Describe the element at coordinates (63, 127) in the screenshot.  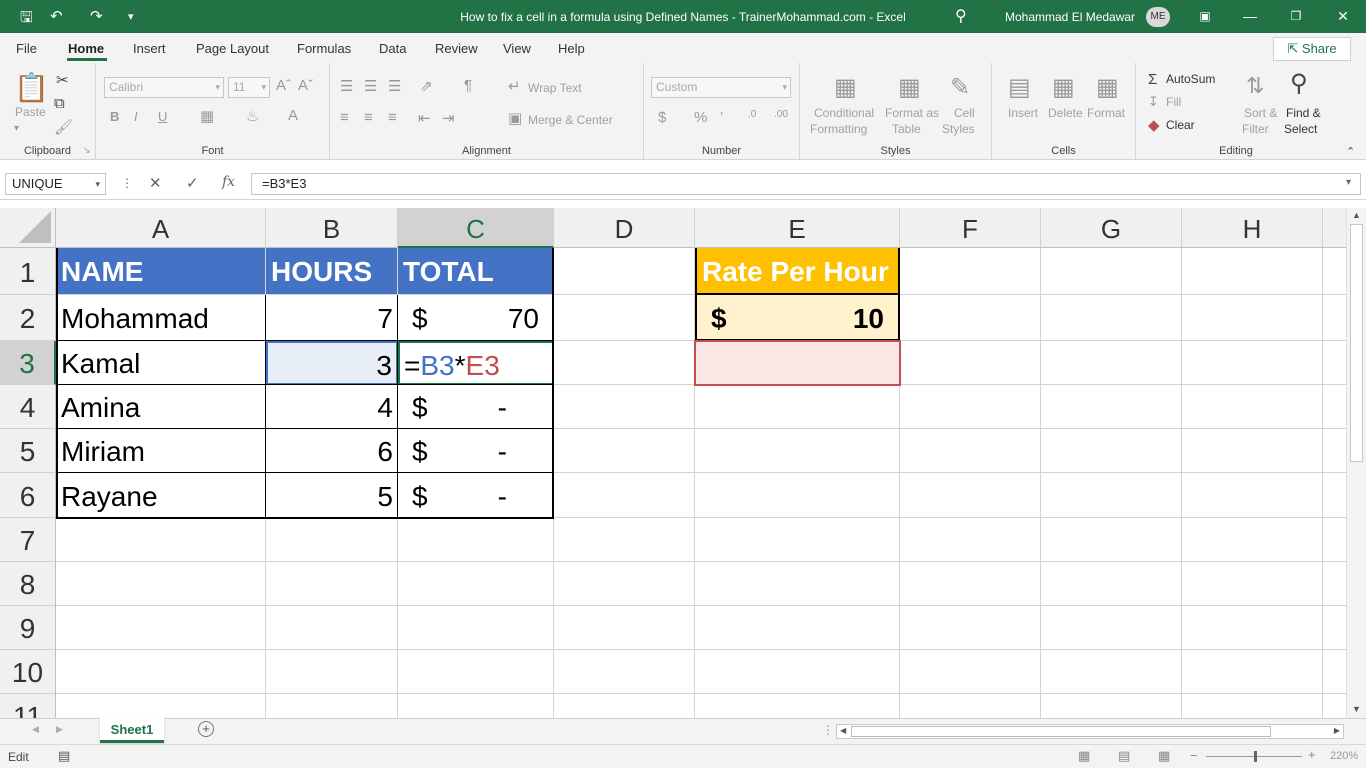
I see `format-painter-icon: 🖌` at that location.